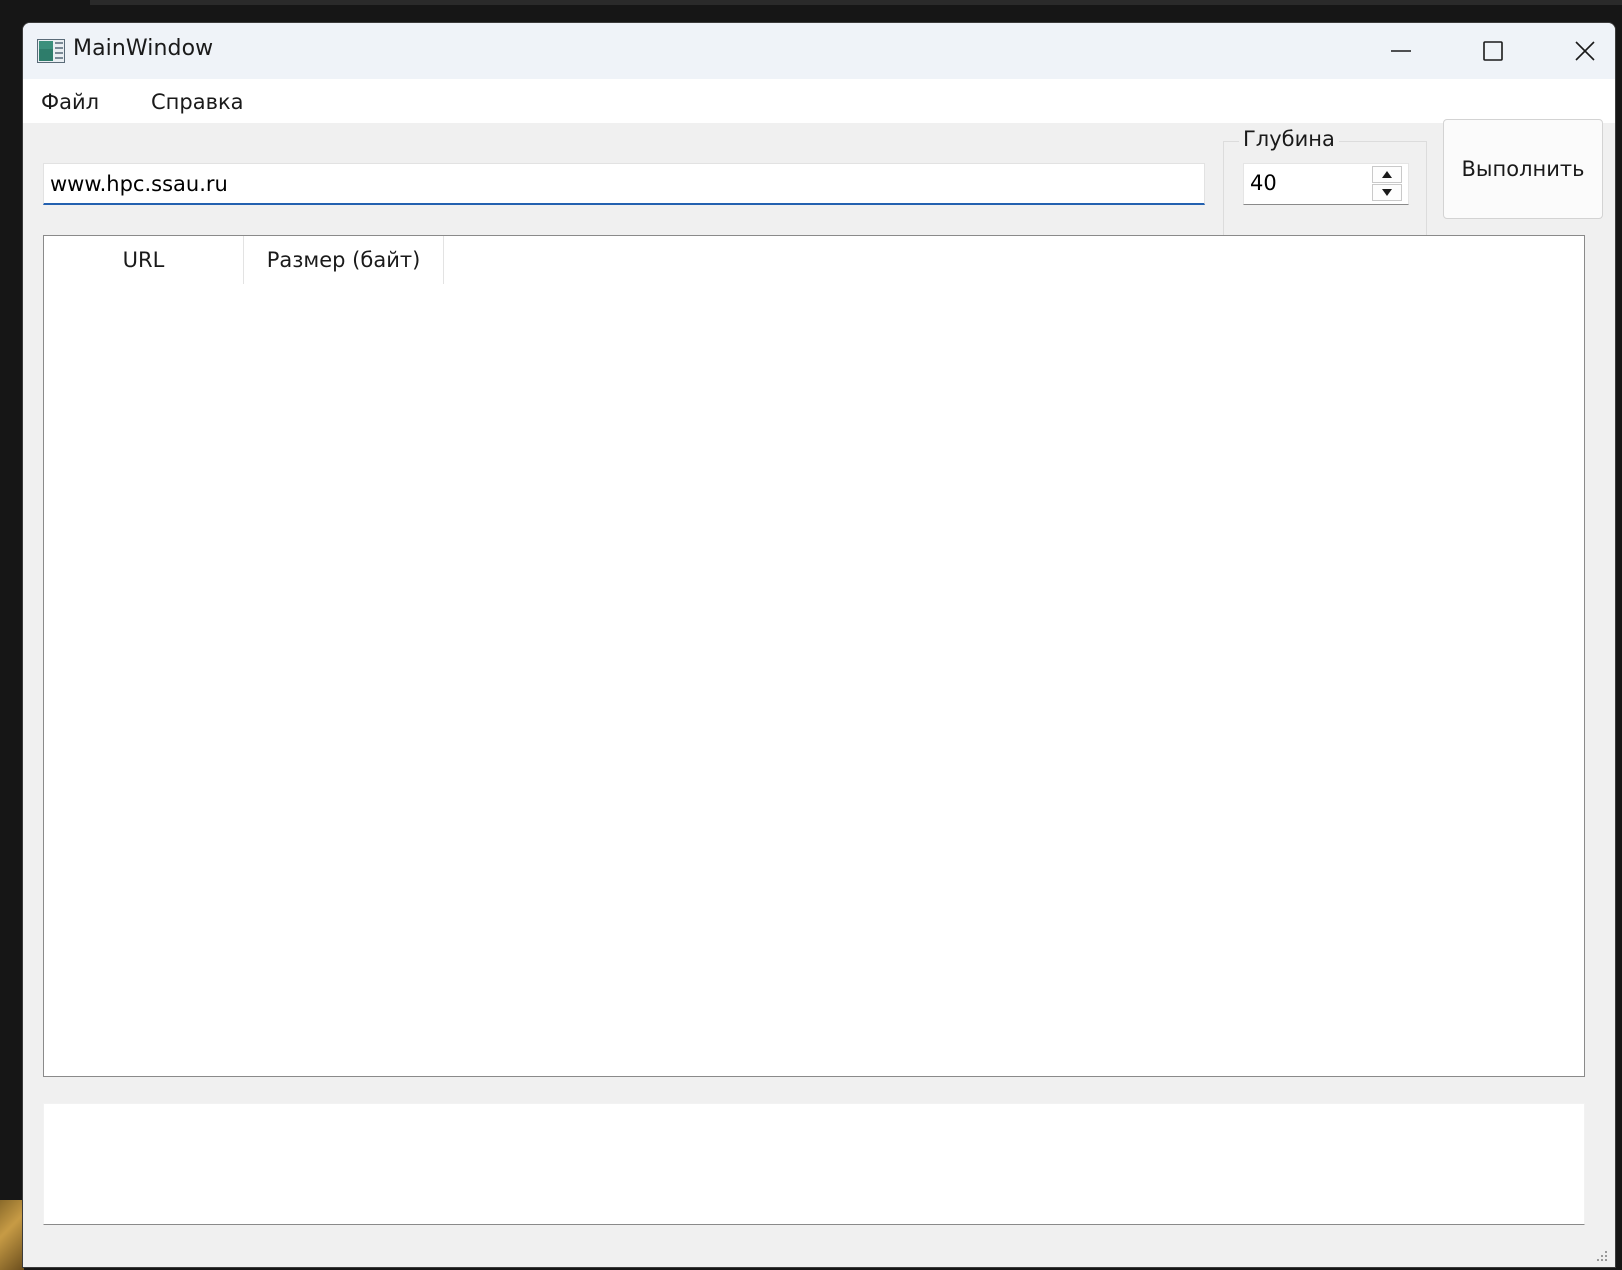  I want to click on size-grip-icon, so click(1601, 1255).